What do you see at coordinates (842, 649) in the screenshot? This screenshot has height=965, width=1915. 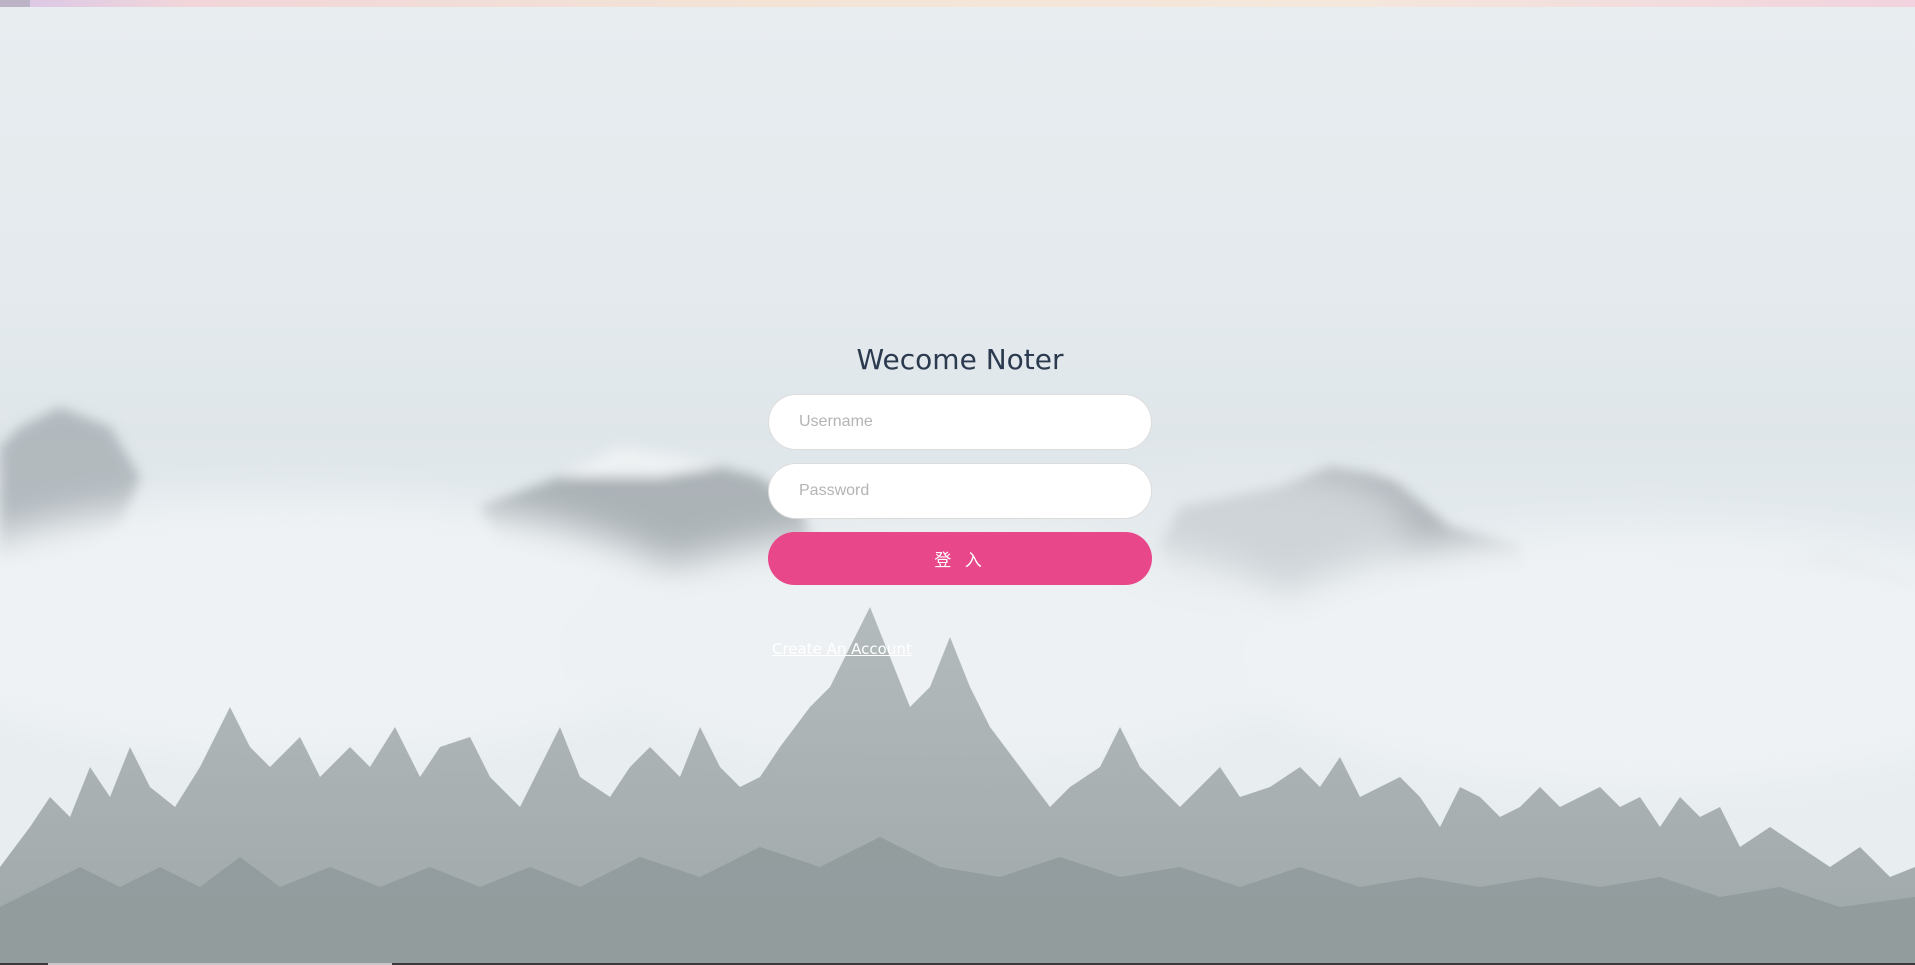 I see `create-account-link: Create An Account` at bounding box center [842, 649].